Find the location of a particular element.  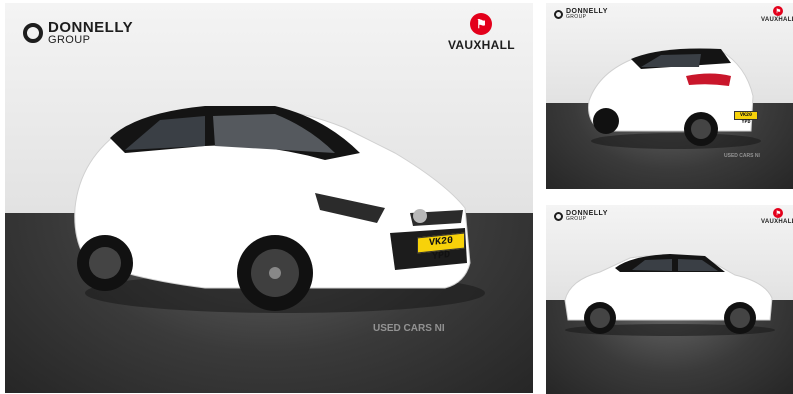

car-rear-image is located at coordinates (674, 98).